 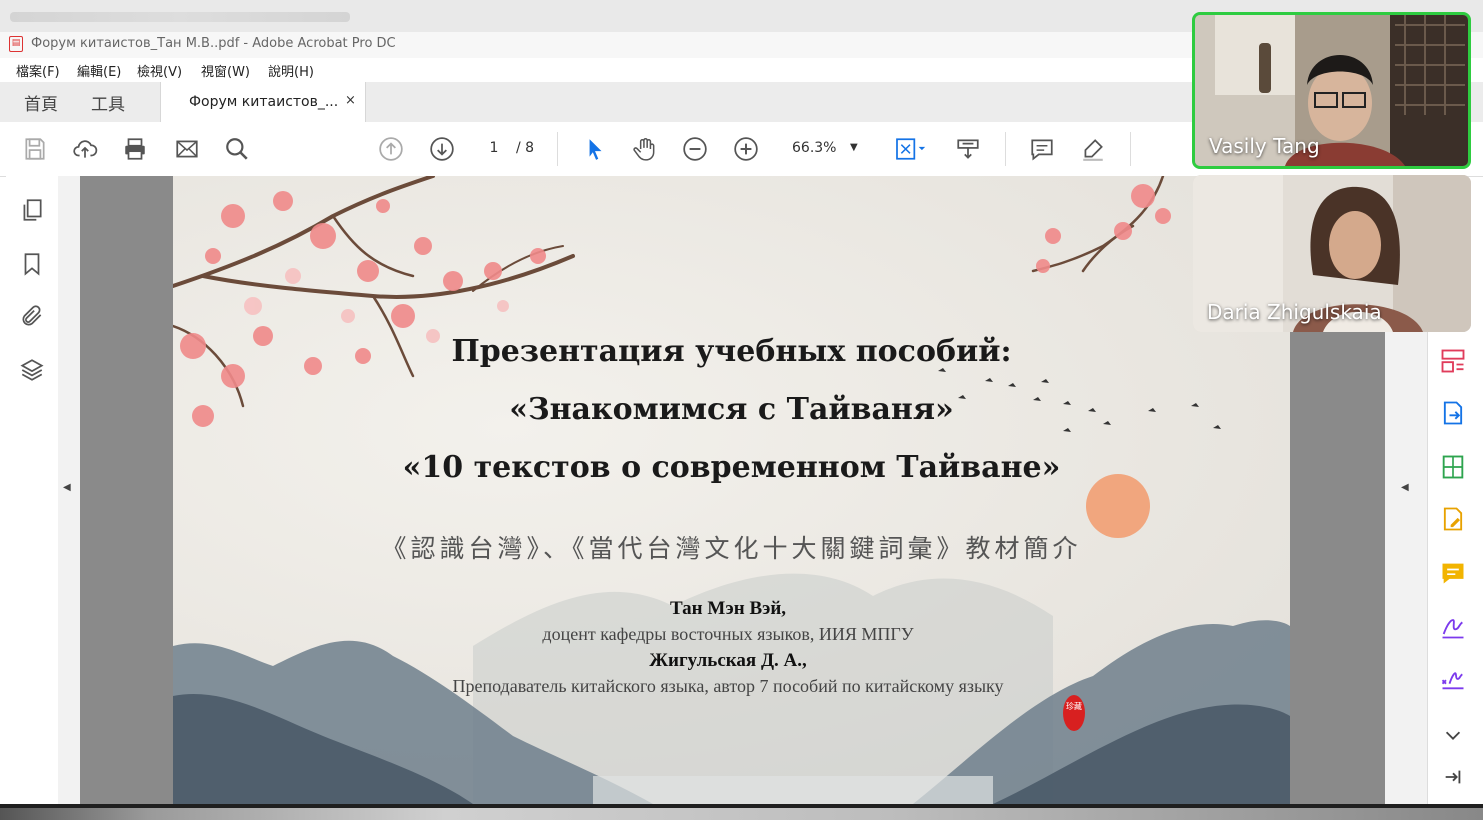 I want to click on chevron-down-icon: ▼, so click(x=854, y=147).